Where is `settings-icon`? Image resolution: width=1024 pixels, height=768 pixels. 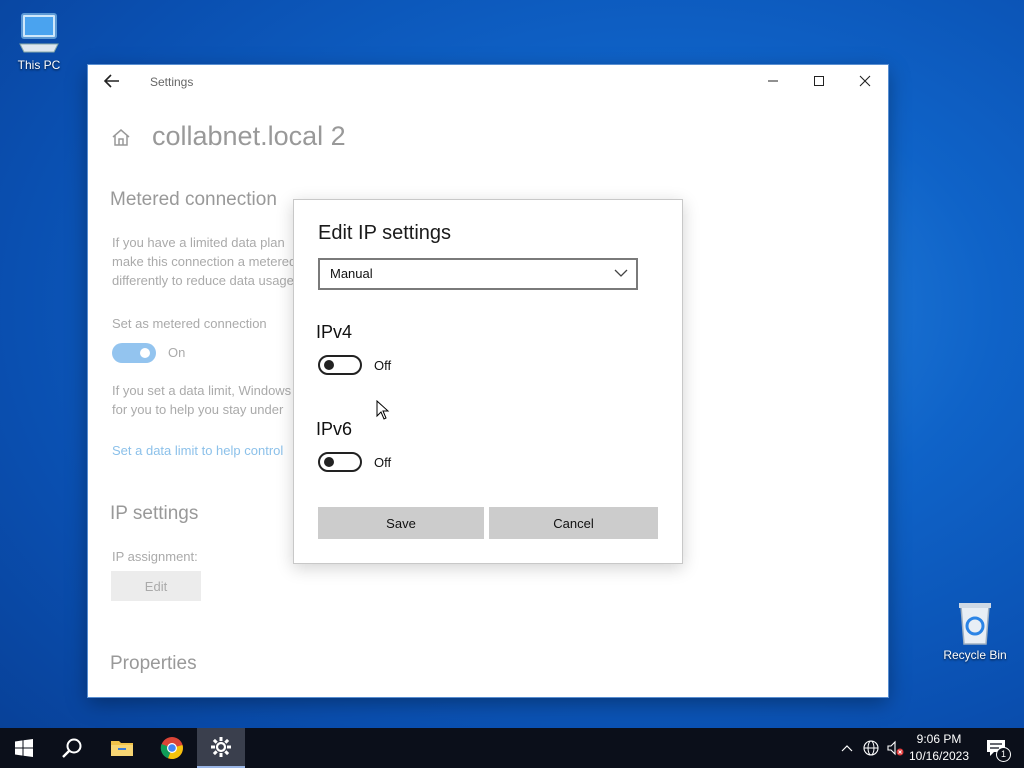
settings-icon is located at coordinates (221, 747).